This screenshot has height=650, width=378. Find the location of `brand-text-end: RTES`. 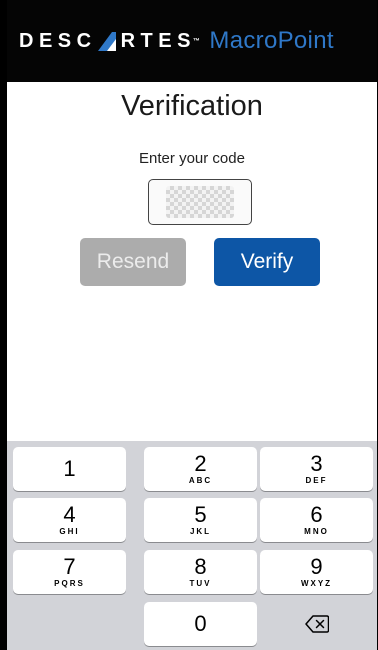

brand-text-end: RTES is located at coordinates (158, 40).